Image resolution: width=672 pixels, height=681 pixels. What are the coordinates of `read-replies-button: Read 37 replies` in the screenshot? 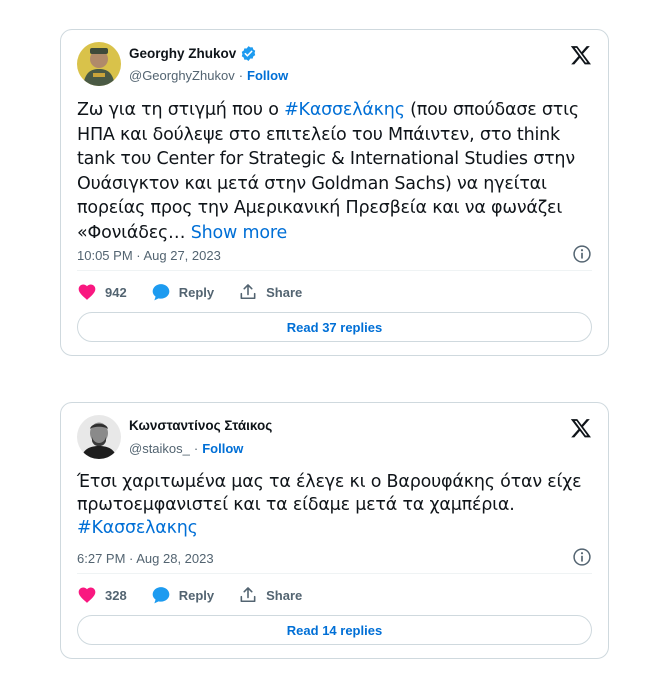 It's located at (334, 327).